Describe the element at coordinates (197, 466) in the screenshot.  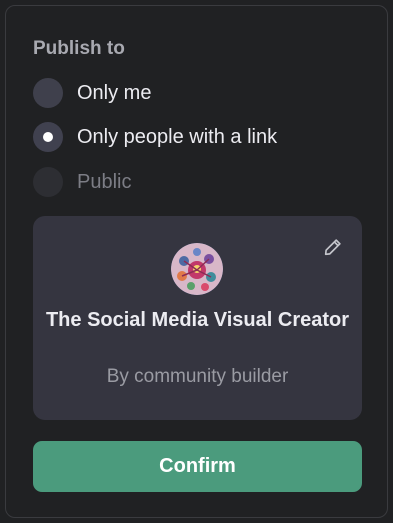
I see `confirm-button: Confirm` at that location.